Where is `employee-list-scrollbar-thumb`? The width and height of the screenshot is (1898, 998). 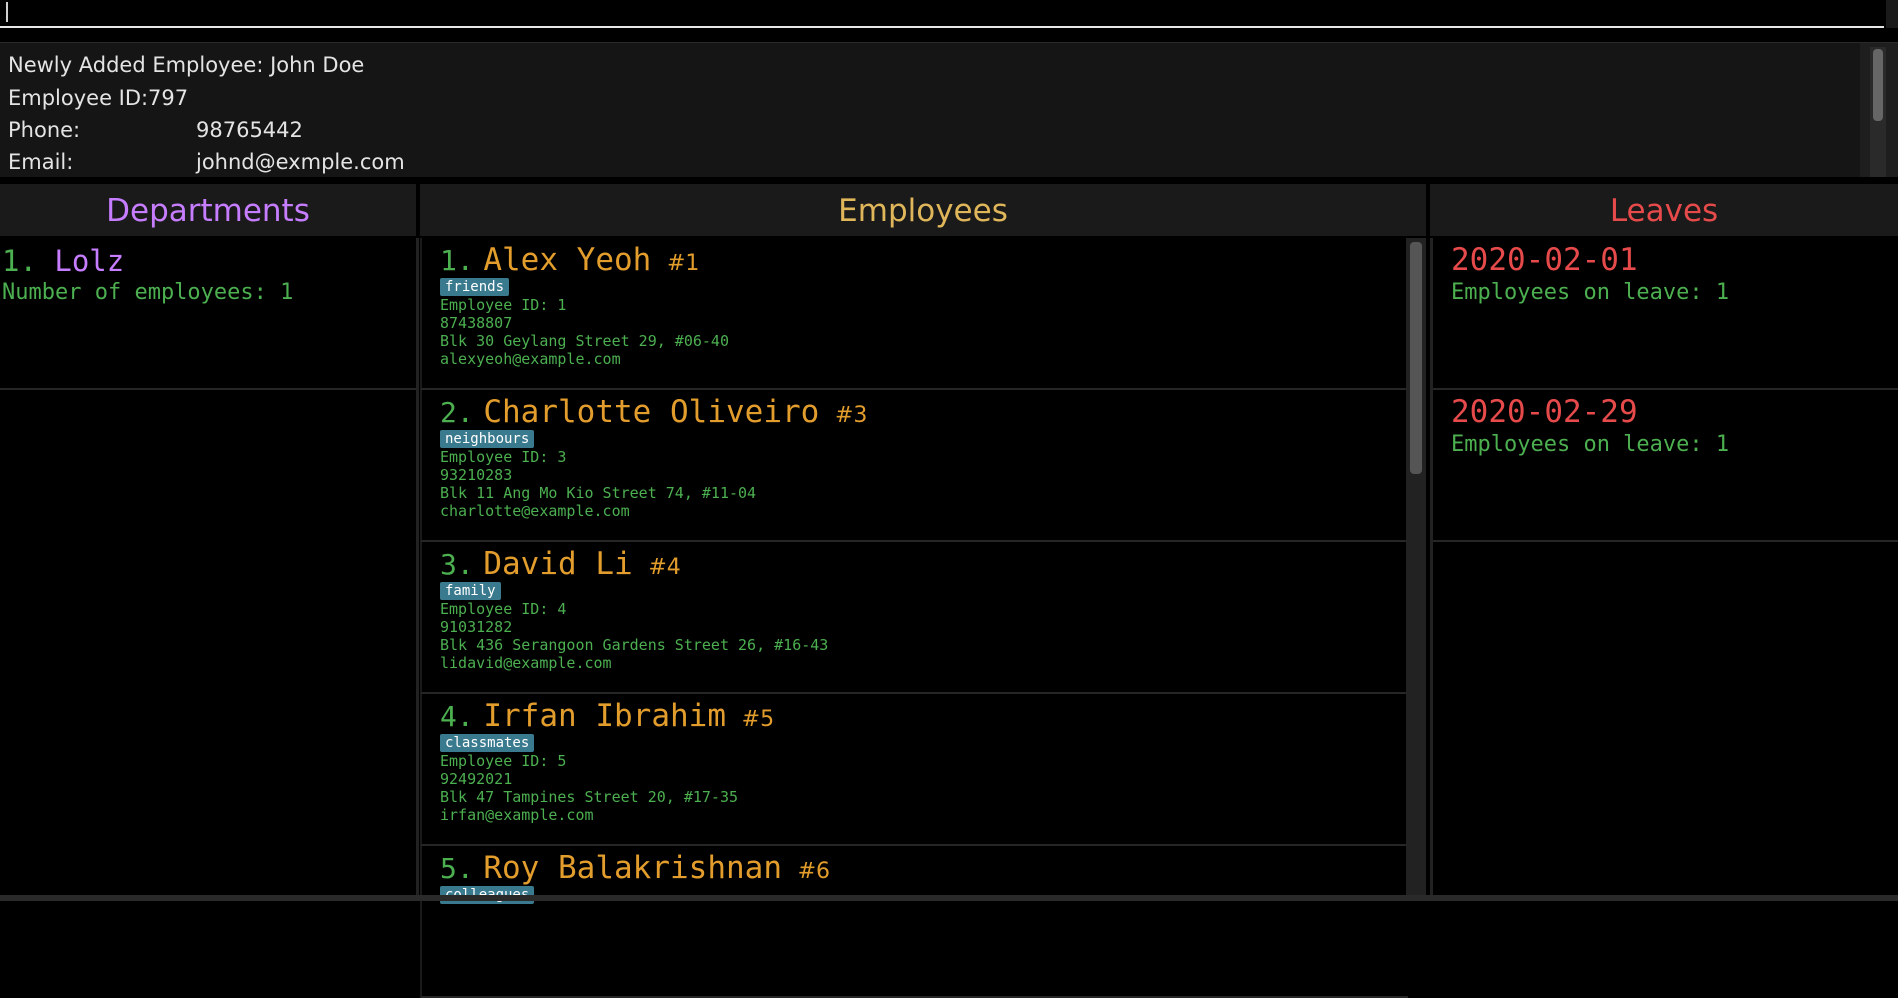 employee-list-scrollbar-thumb is located at coordinates (1416, 358).